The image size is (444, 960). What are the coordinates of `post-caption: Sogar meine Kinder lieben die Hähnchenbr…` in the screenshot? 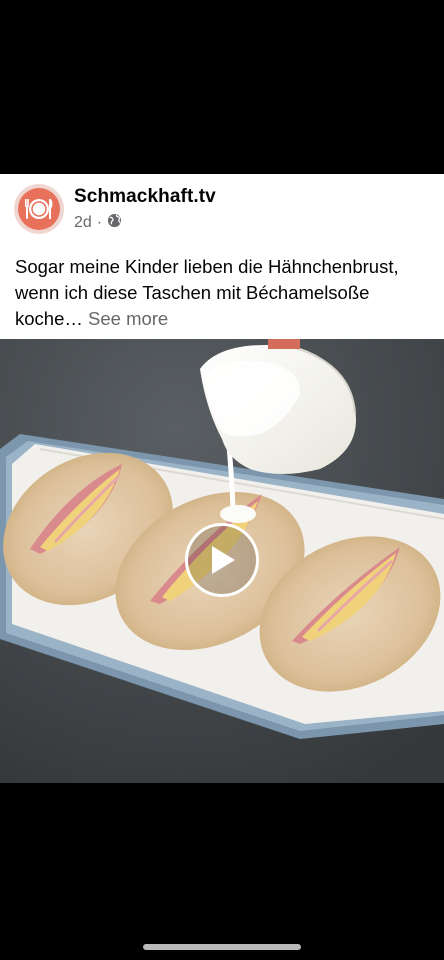 It's located at (225, 293).